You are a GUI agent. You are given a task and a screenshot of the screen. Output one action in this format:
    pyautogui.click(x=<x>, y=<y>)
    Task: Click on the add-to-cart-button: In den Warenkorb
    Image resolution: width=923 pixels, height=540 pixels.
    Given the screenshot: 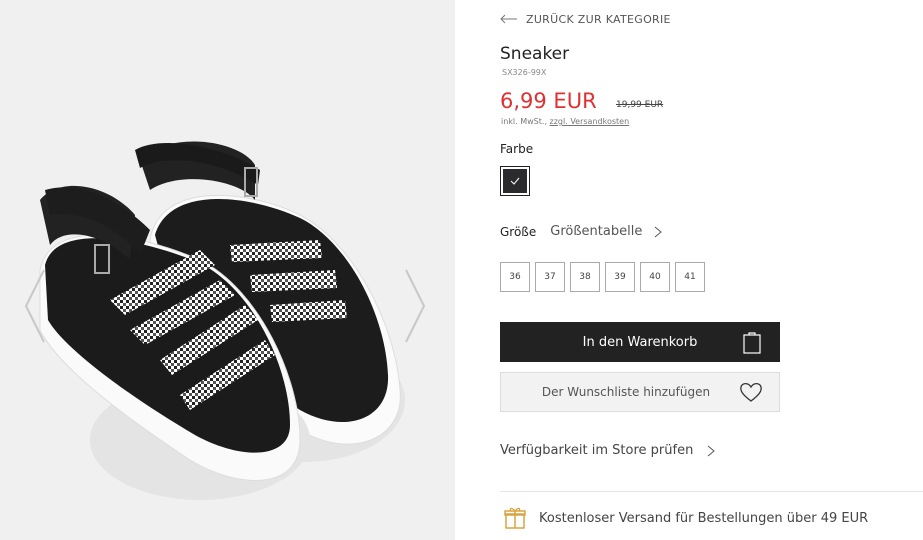 What is the action you would take?
    pyautogui.click(x=640, y=342)
    